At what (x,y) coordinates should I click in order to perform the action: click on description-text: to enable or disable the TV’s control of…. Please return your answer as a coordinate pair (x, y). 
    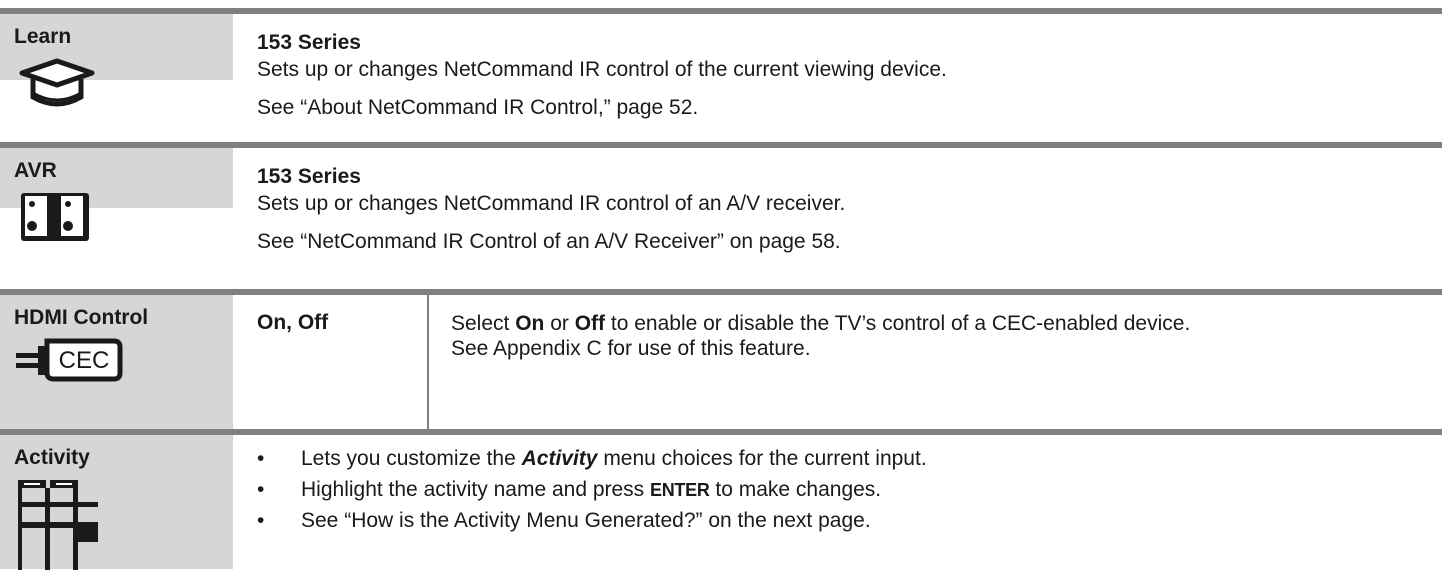
    Looking at the image, I should click on (898, 323).